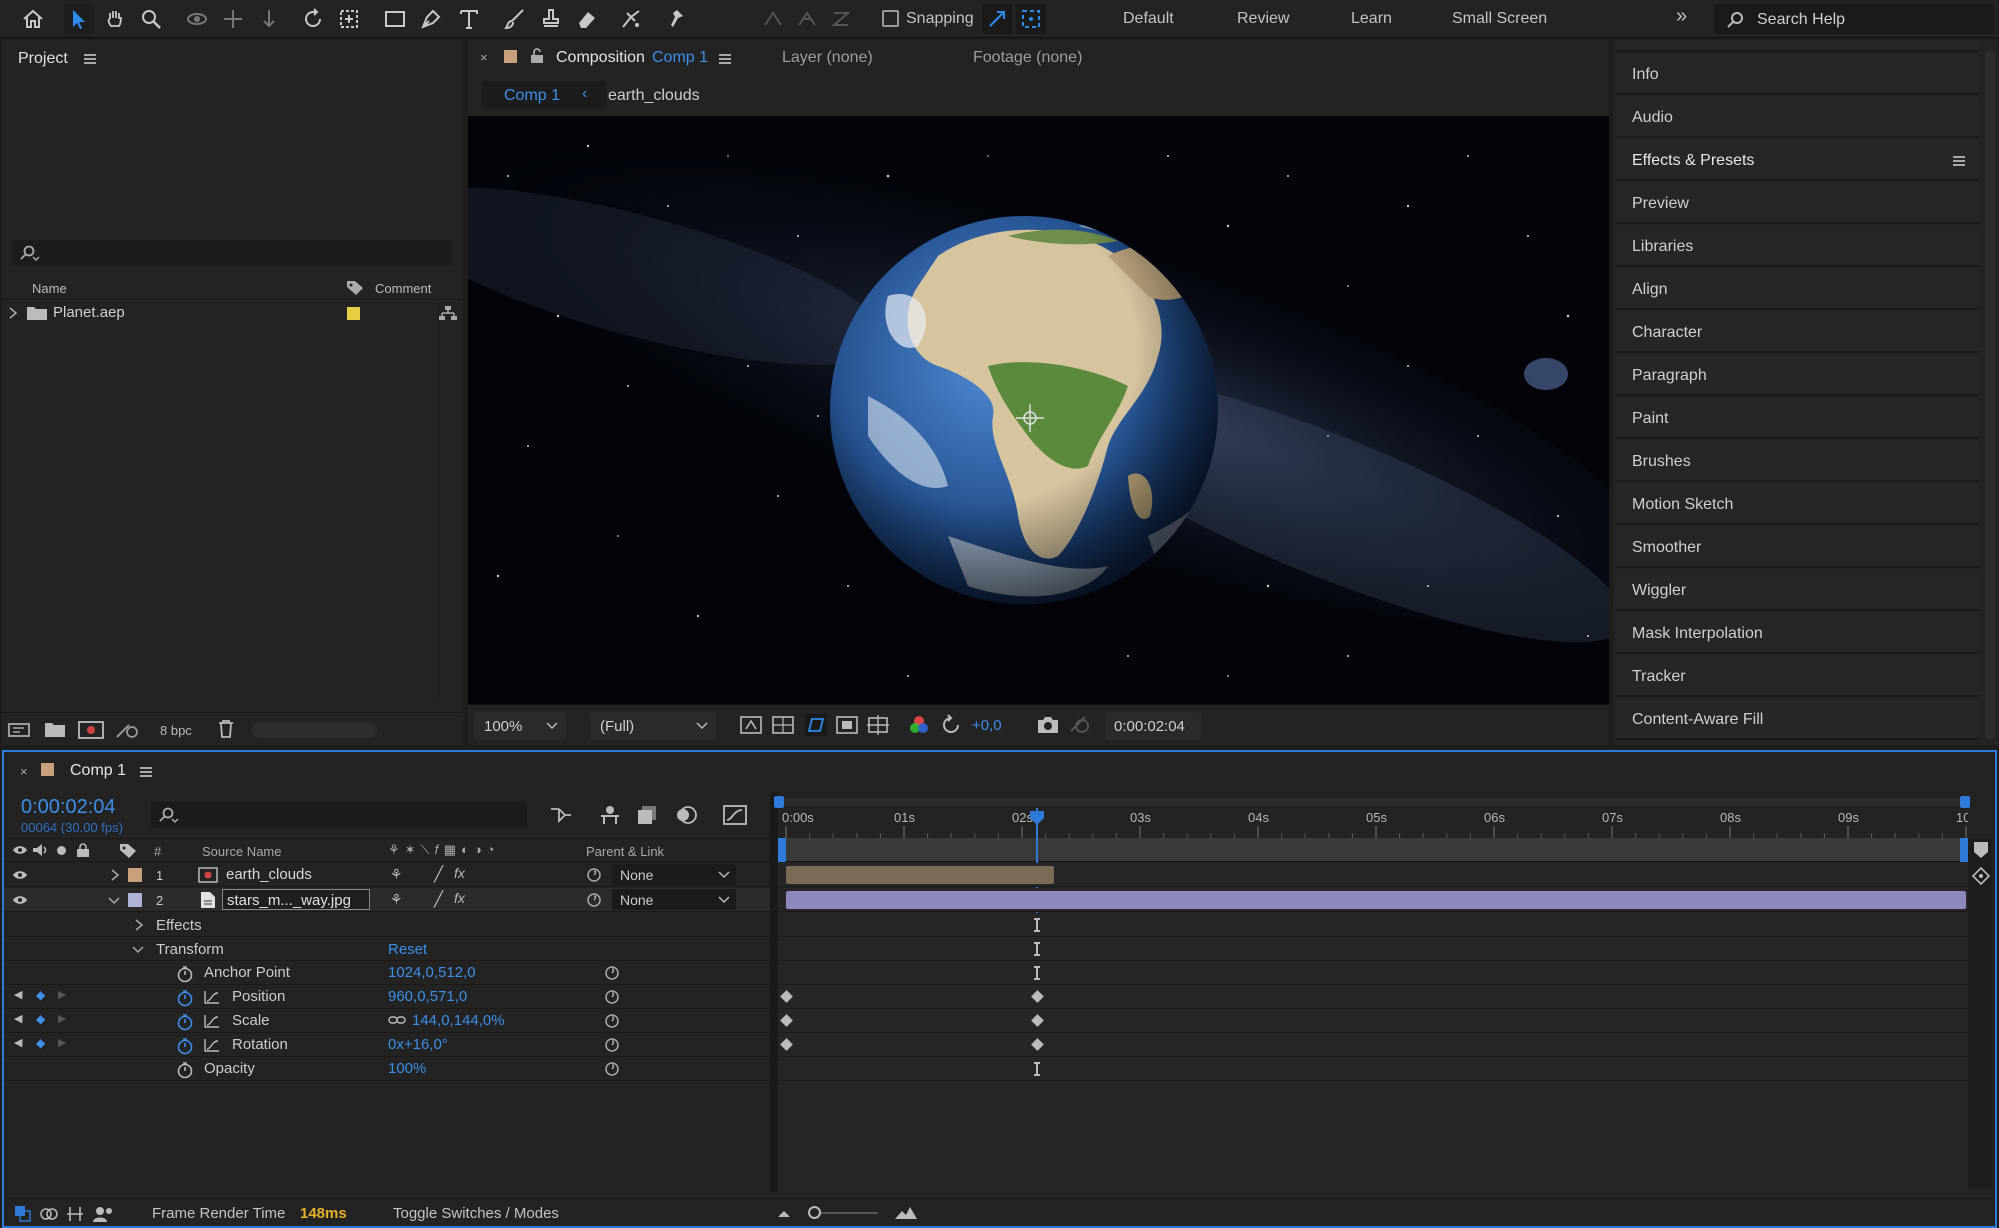 The width and height of the screenshot is (1999, 1228). I want to click on column-source-name: Source Name, so click(241, 851).